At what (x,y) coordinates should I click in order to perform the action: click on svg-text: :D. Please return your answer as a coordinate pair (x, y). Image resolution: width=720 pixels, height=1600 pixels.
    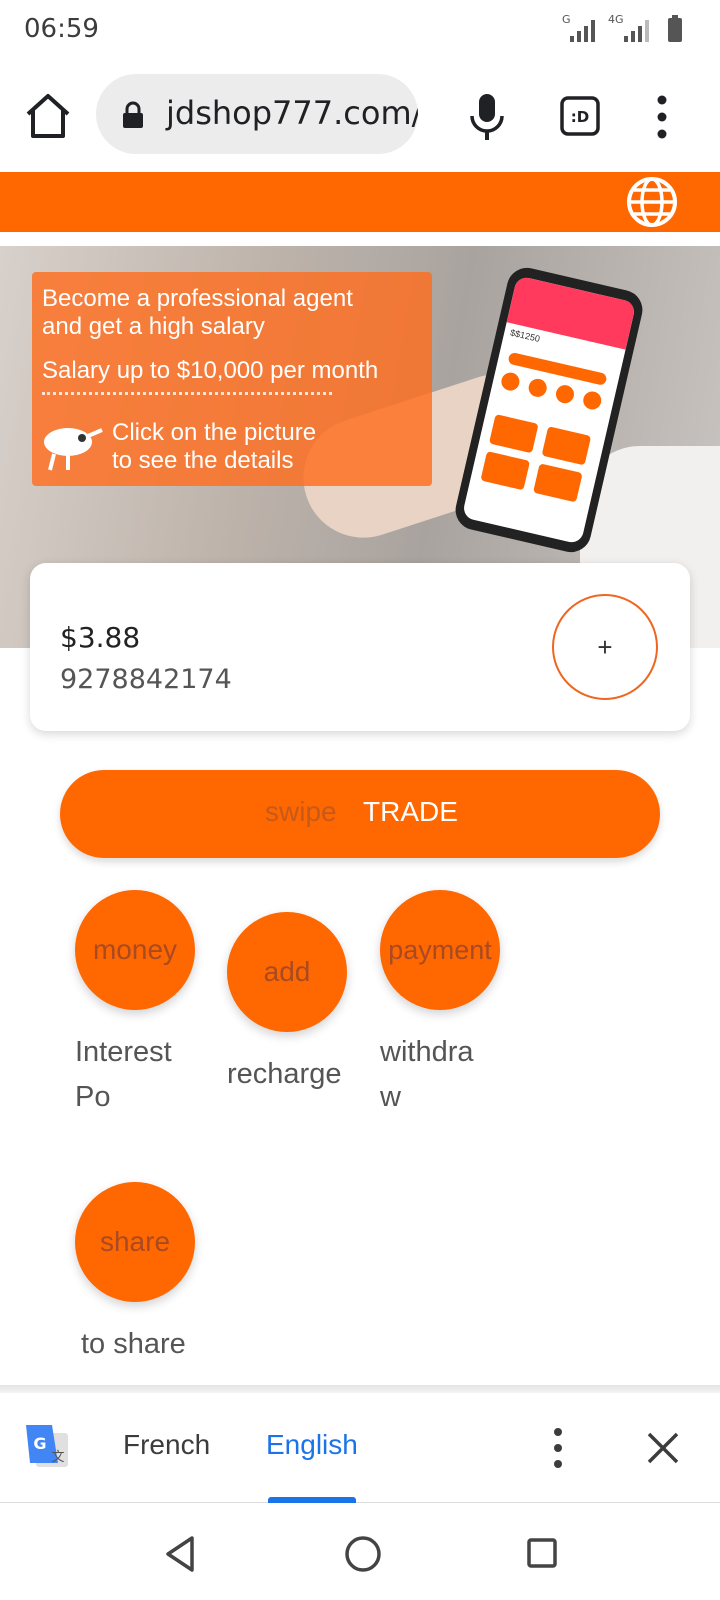
    Looking at the image, I should click on (580, 117).